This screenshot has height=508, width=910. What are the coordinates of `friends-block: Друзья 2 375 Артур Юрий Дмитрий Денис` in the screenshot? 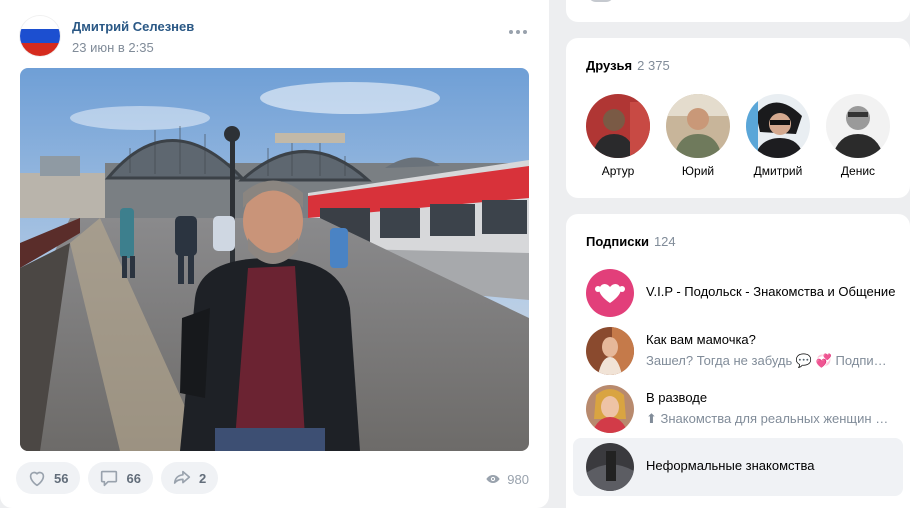 It's located at (738, 118).